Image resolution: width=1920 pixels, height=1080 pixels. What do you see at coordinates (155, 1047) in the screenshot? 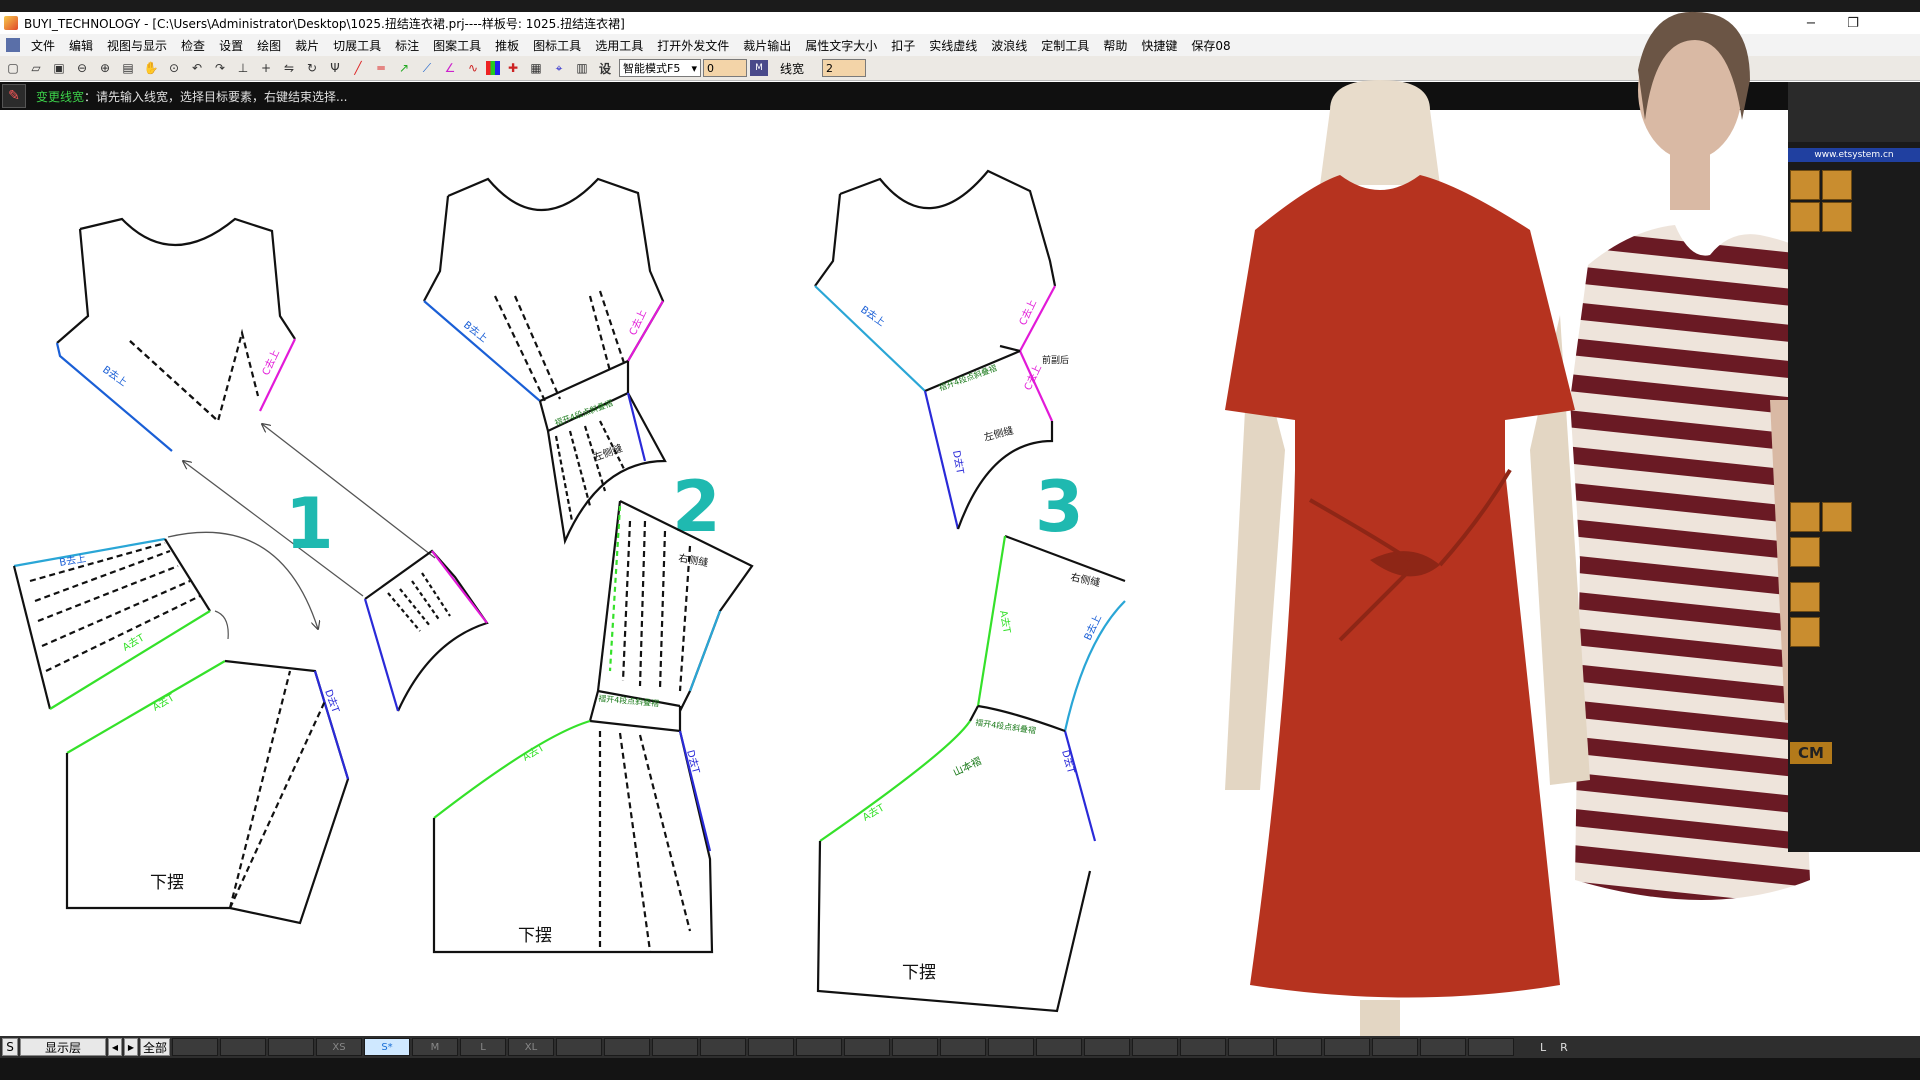
I see `all-button: 全部` at bounding box center [155, 1047].